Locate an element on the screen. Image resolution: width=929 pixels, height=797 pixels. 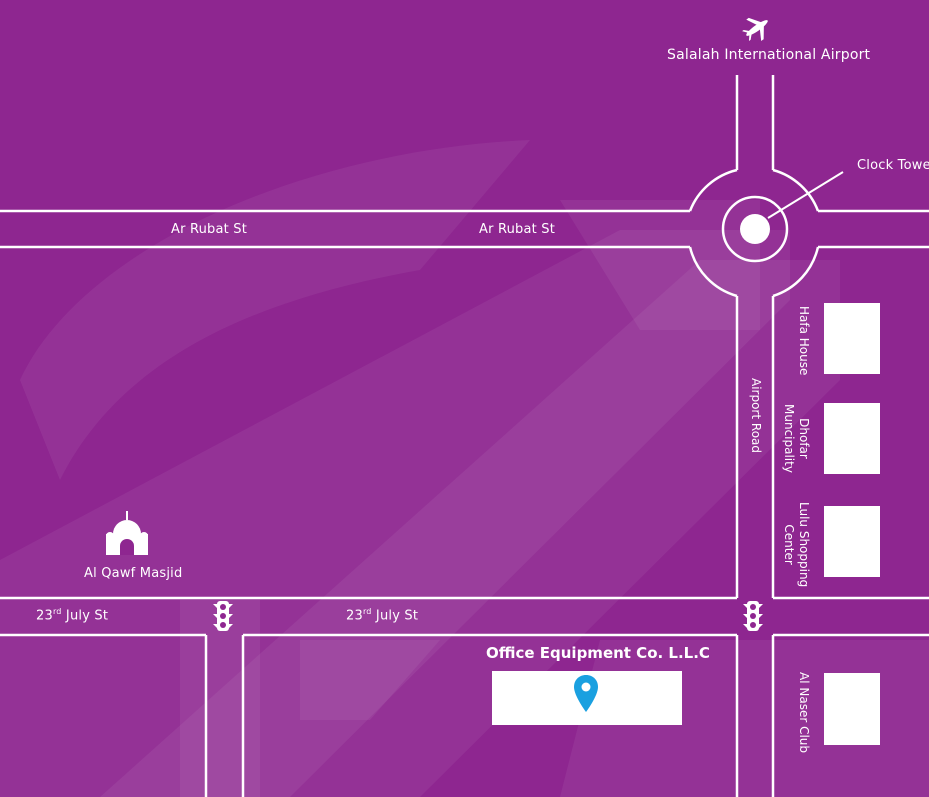
building-al-naser-club is located at coordinates (852, 709).